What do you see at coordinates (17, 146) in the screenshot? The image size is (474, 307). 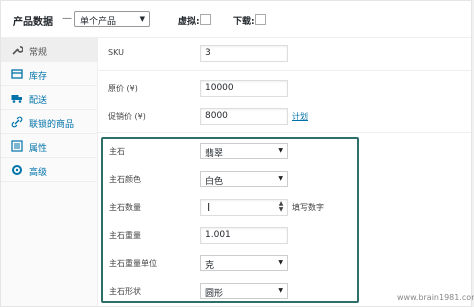 I see `list-icon` at bounding box center [17, 146].